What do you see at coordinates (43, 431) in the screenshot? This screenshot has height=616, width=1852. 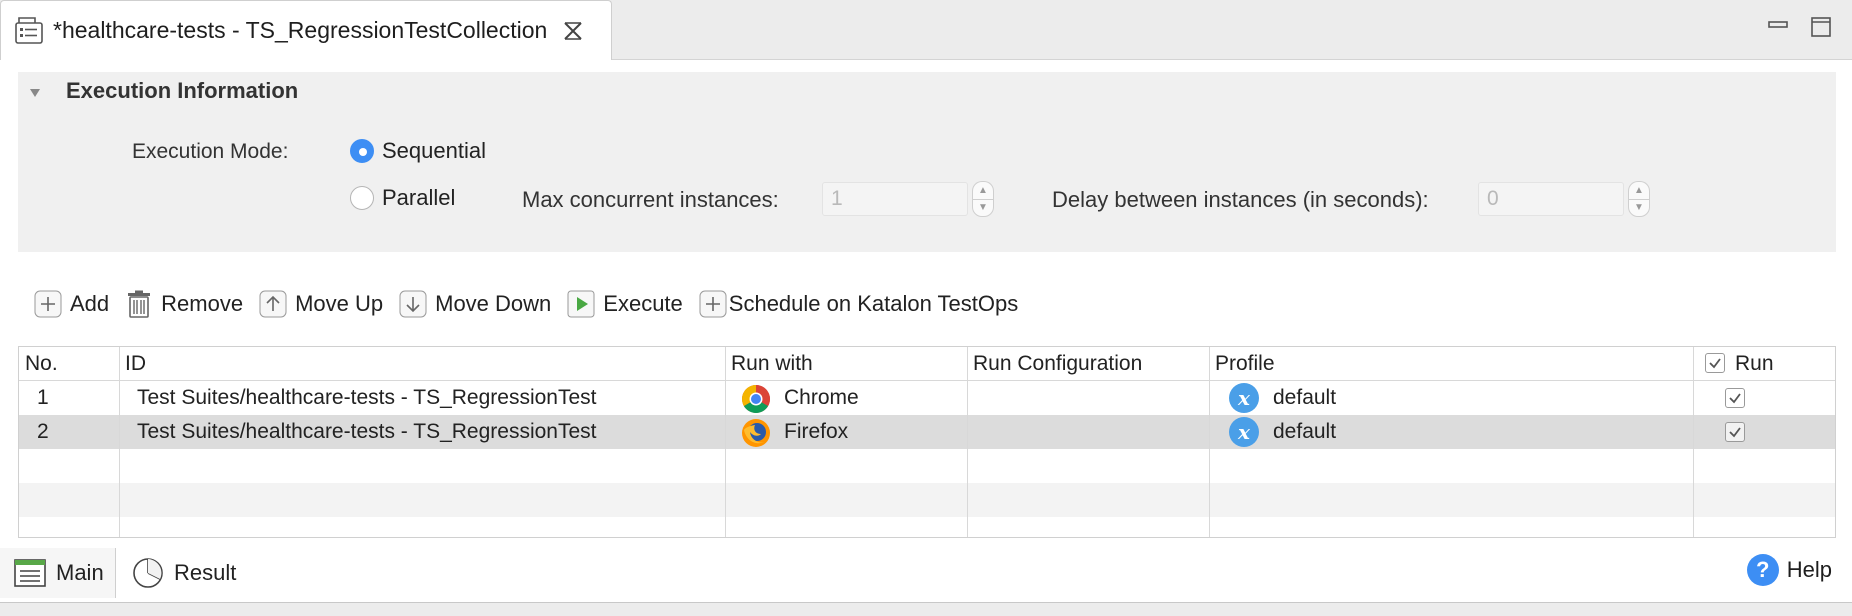 I see `row-number: 2` at bounding box center [43, 431].